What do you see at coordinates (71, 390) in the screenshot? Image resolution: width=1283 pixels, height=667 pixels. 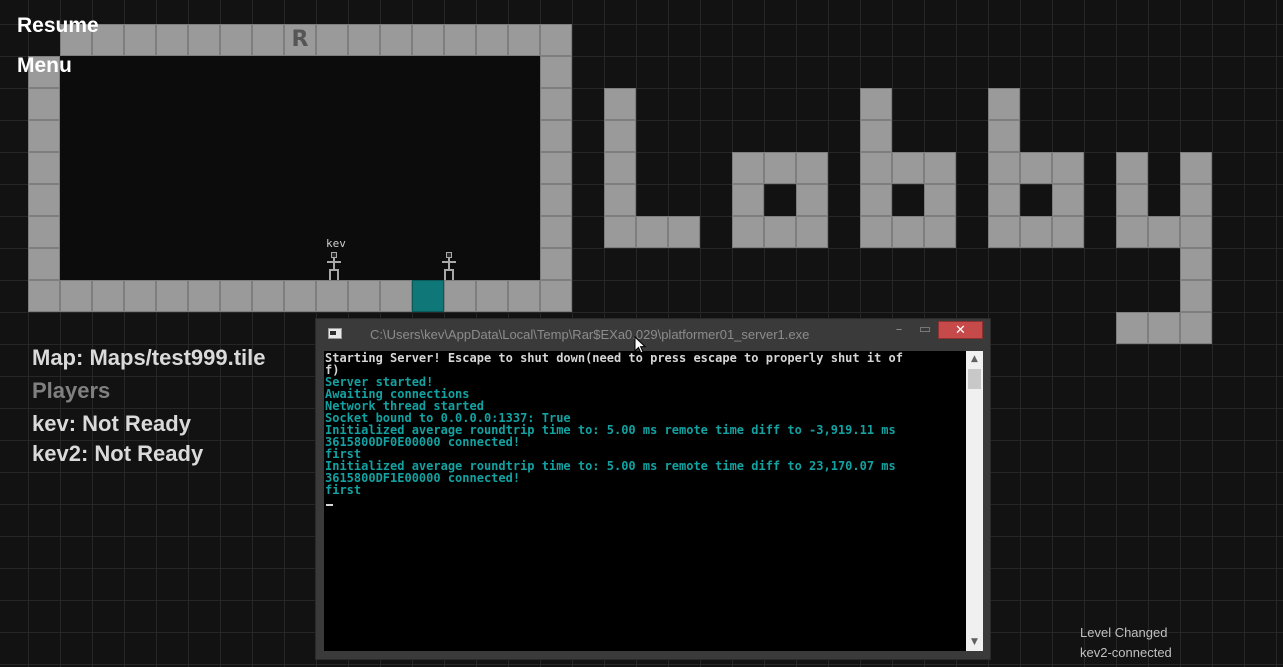 I see `players-heading: Players` at bounding box center [71, 390].